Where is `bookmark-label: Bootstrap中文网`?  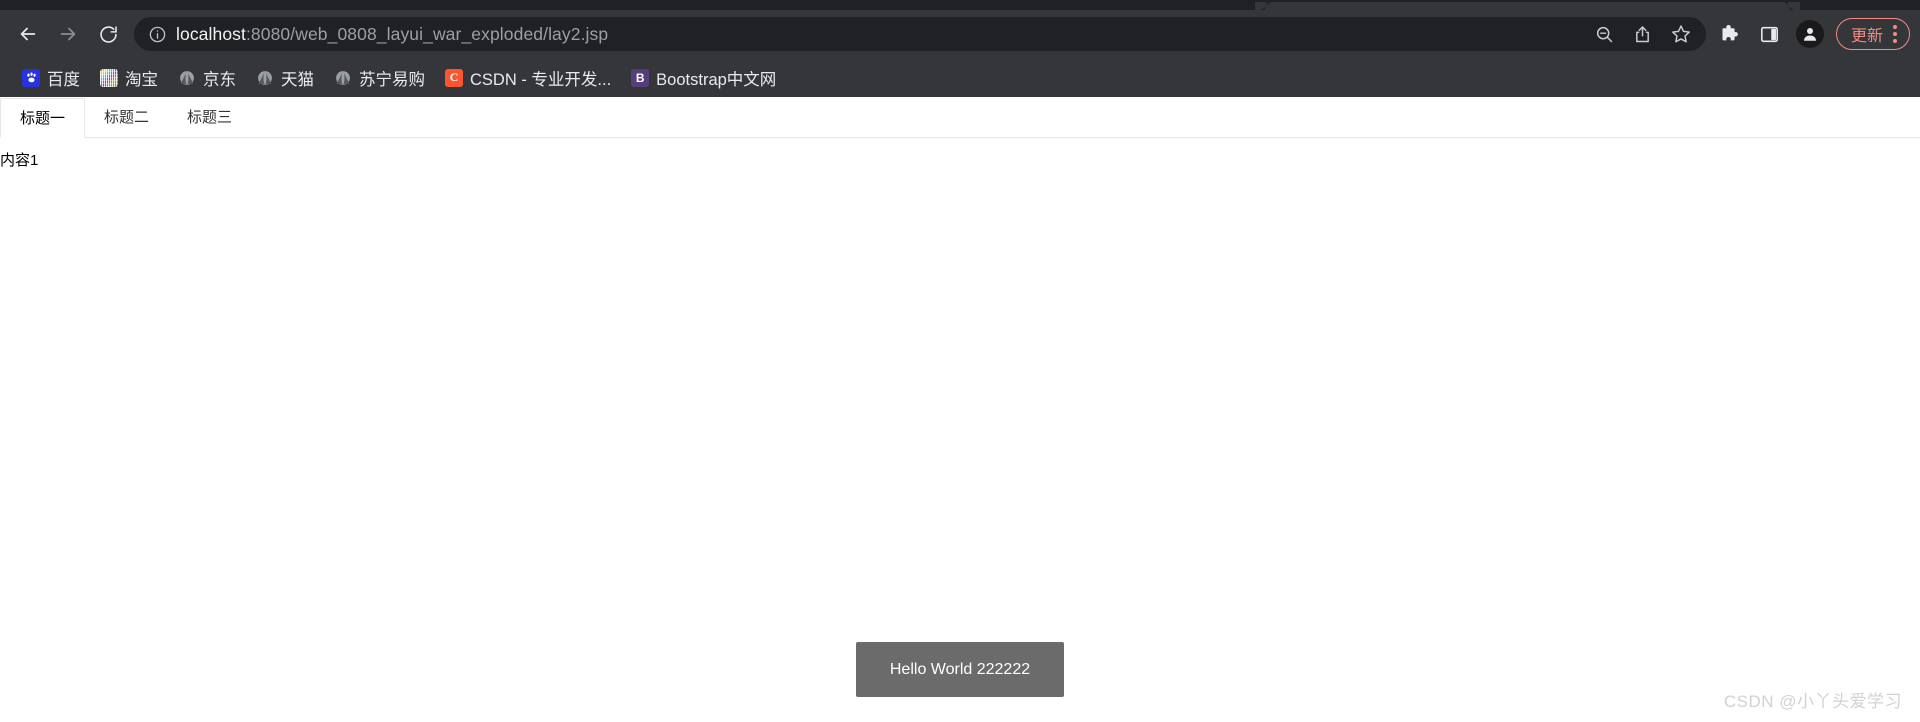 bookmark-label: Bootstrap中文网 is located at coordinates (716, 79).